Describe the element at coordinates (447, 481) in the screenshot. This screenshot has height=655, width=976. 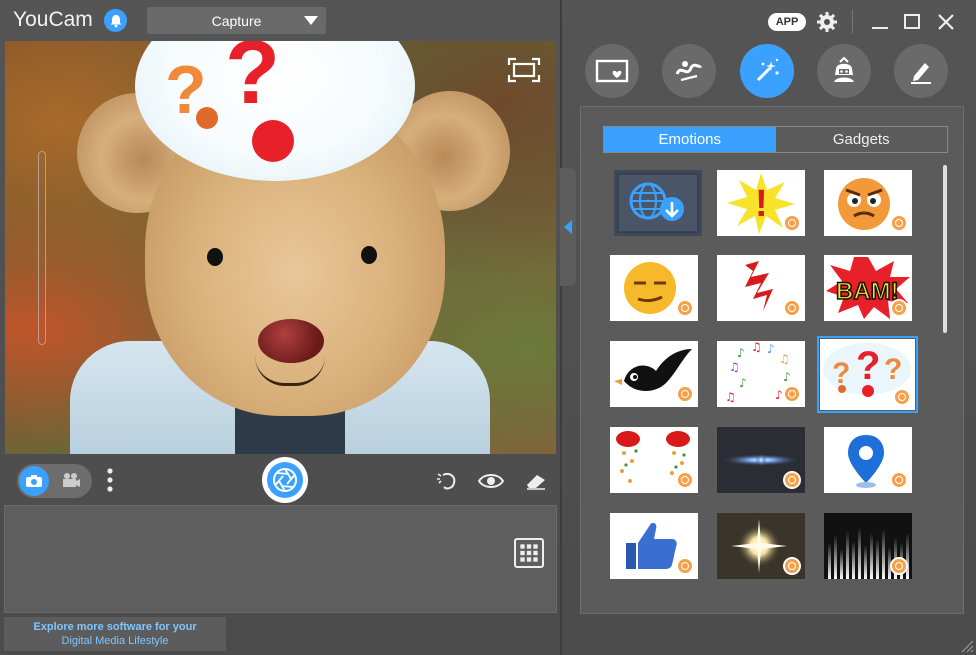
I see `face-tracking-icon` at that location.